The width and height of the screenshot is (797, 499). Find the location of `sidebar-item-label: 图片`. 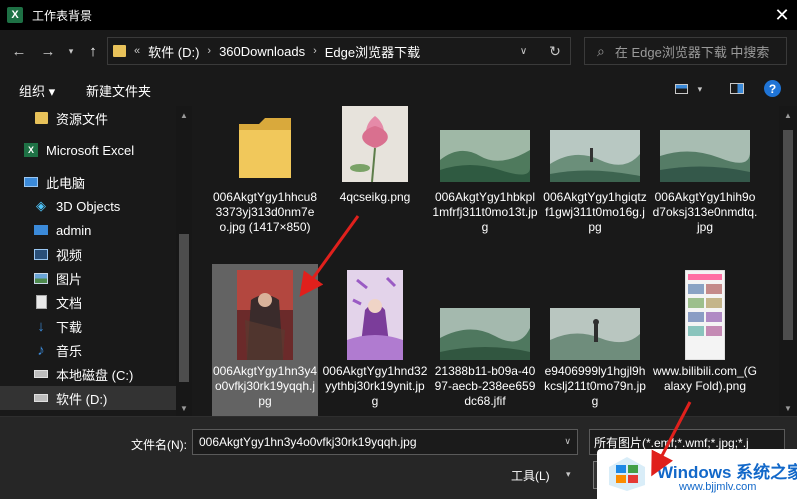

sidebar-item-label: 图片 is located at coordinates (69, 279).